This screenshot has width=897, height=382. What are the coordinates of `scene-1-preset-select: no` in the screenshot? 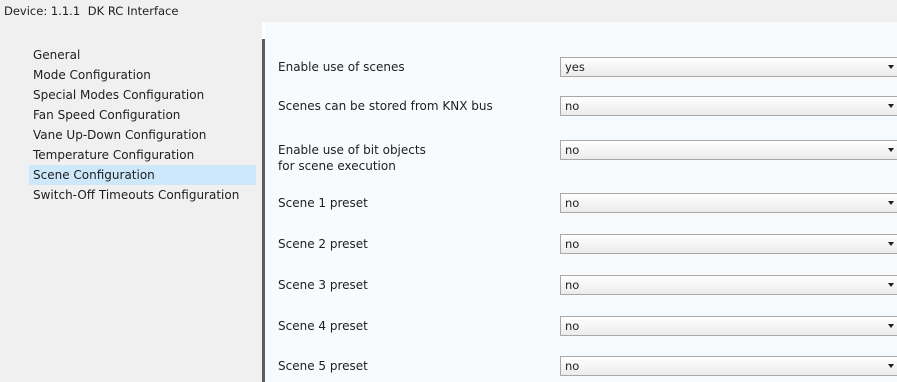 It's located at (728, 203).